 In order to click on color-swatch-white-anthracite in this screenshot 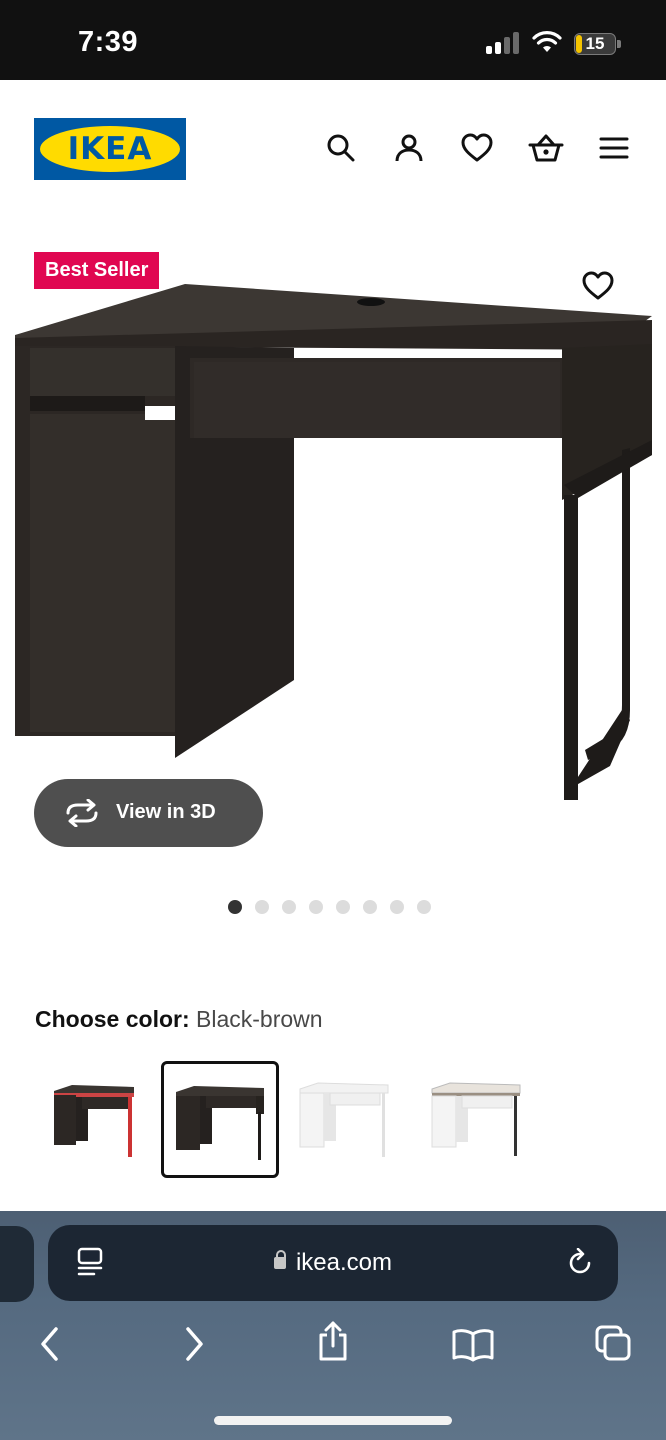, I will do `click(479, 1119)`.